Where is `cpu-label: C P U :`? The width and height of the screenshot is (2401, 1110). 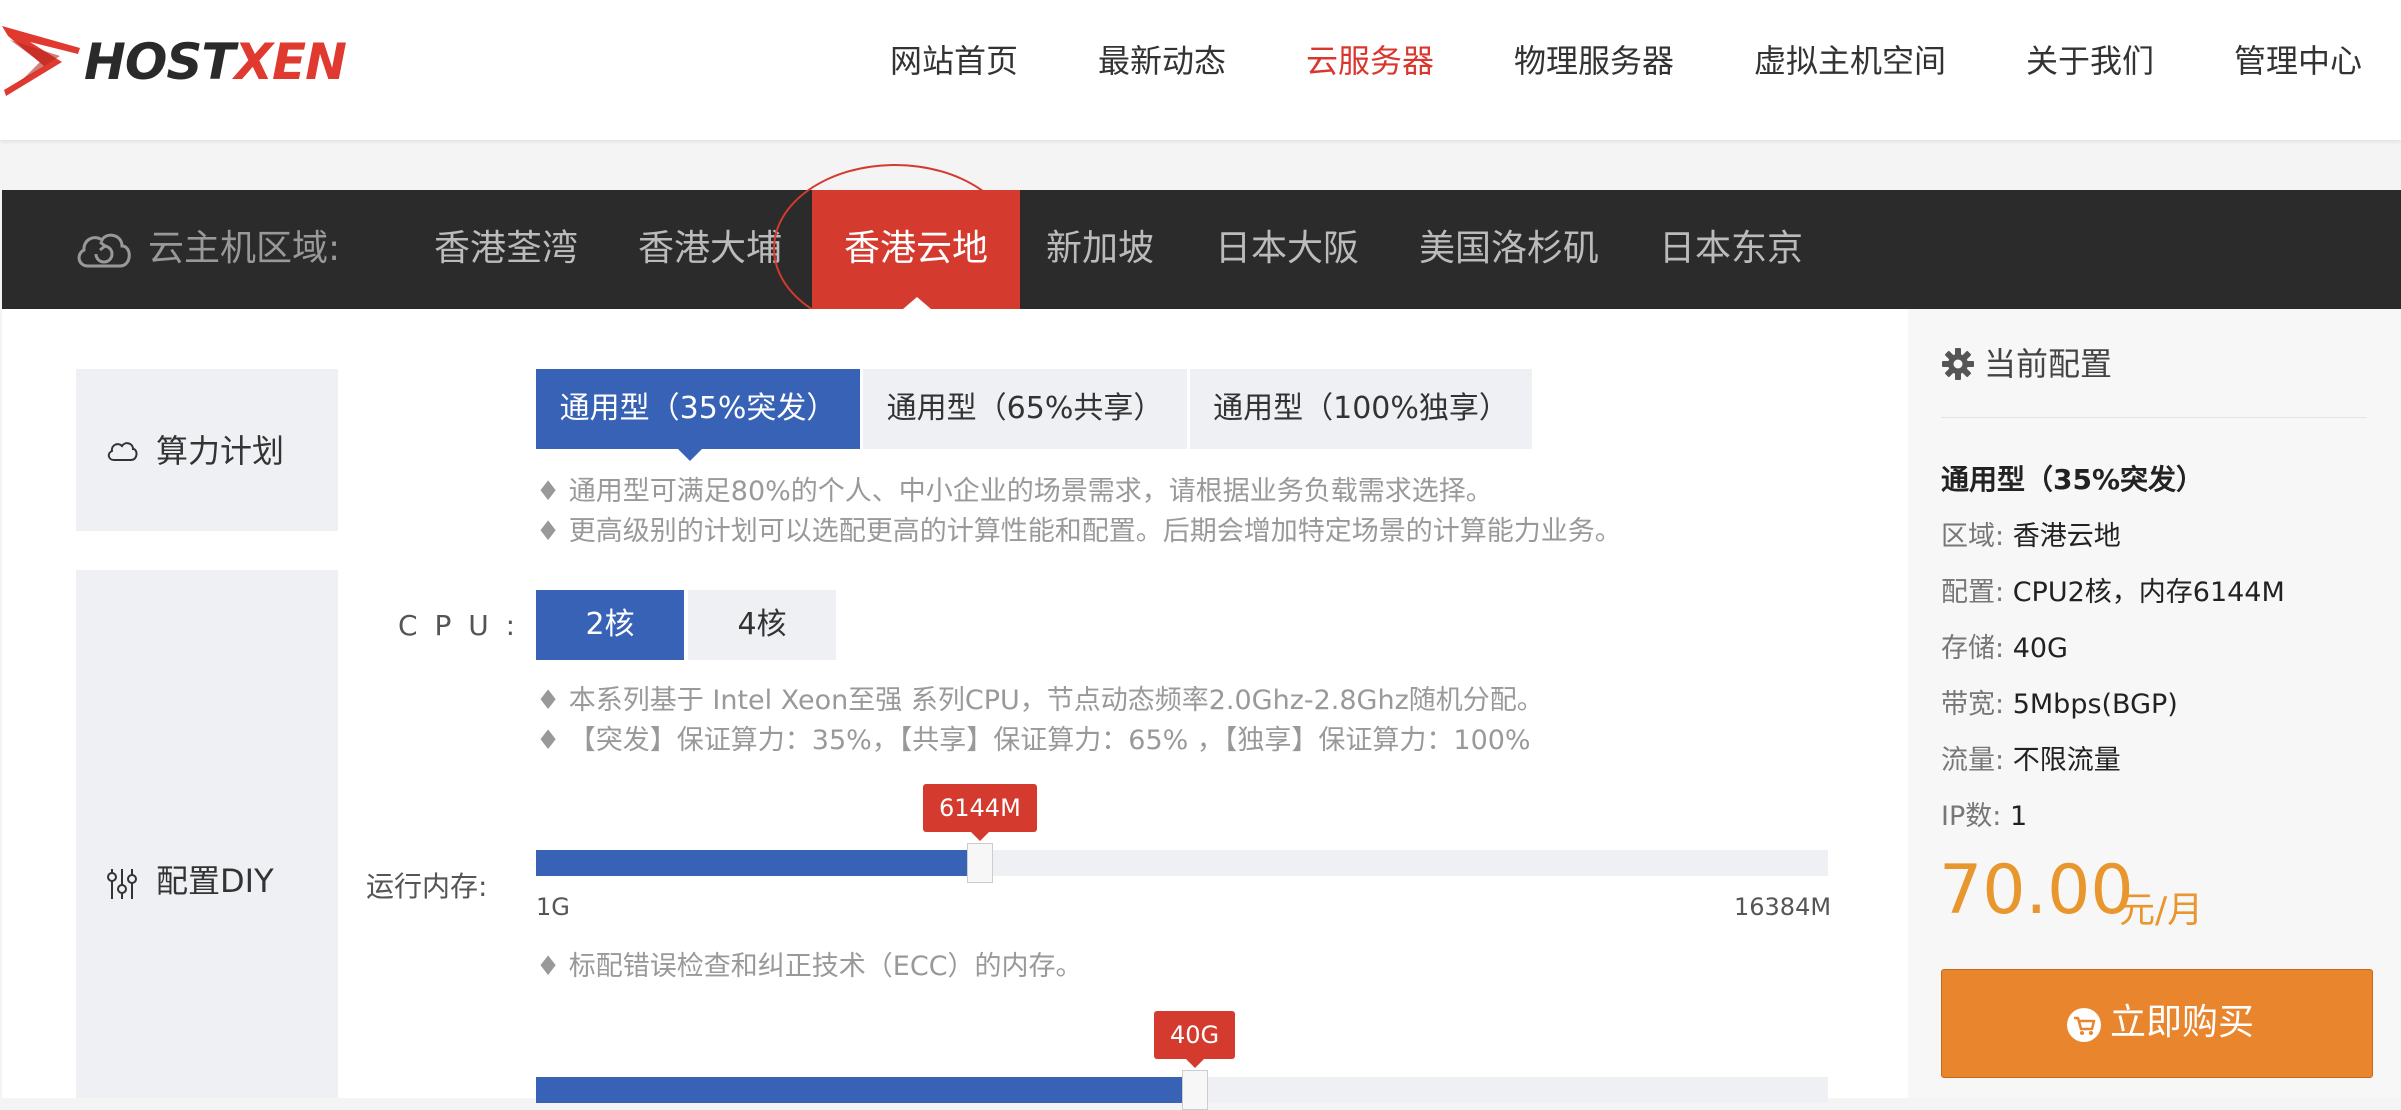 cpu-label: C P U : is located at coordinates (459, 625).